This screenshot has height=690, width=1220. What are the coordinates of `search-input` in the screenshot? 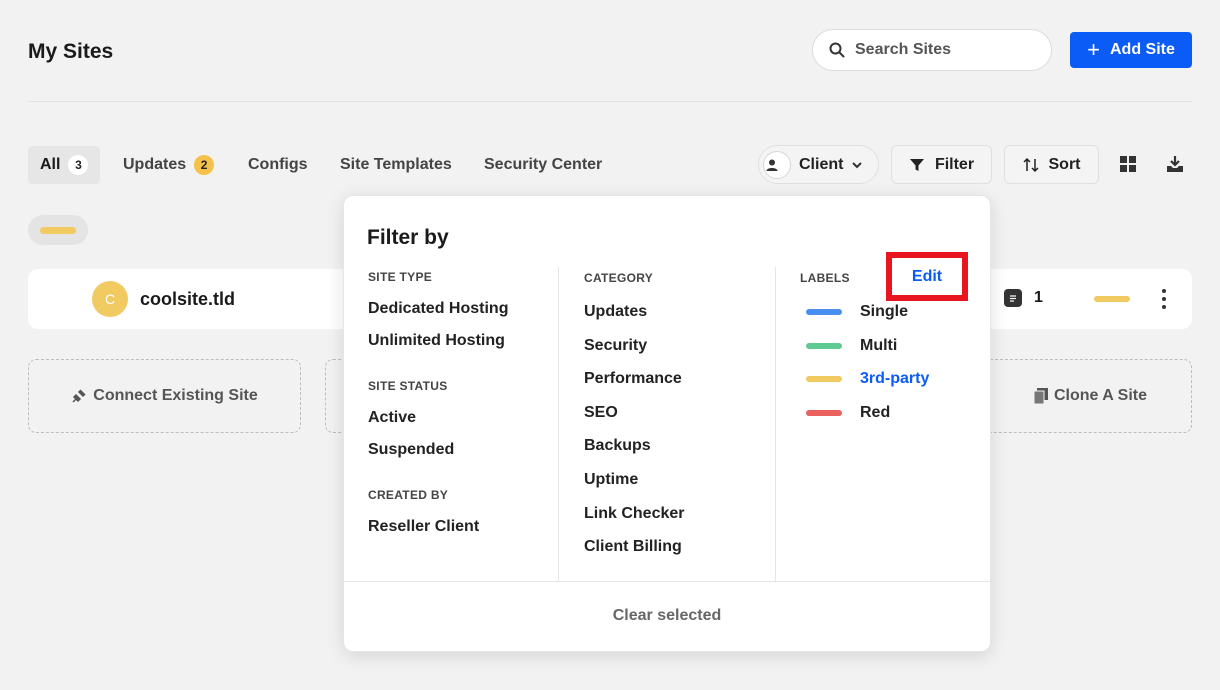 It's located at (945, 50).